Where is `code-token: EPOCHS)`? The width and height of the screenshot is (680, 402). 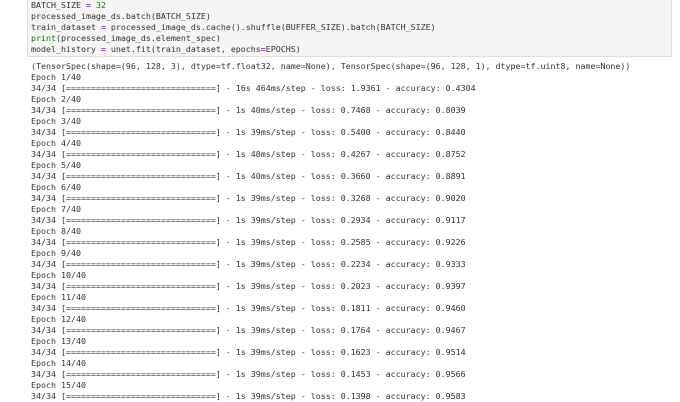
code-token: EPOCHS) is located at coordinates (283, 49).